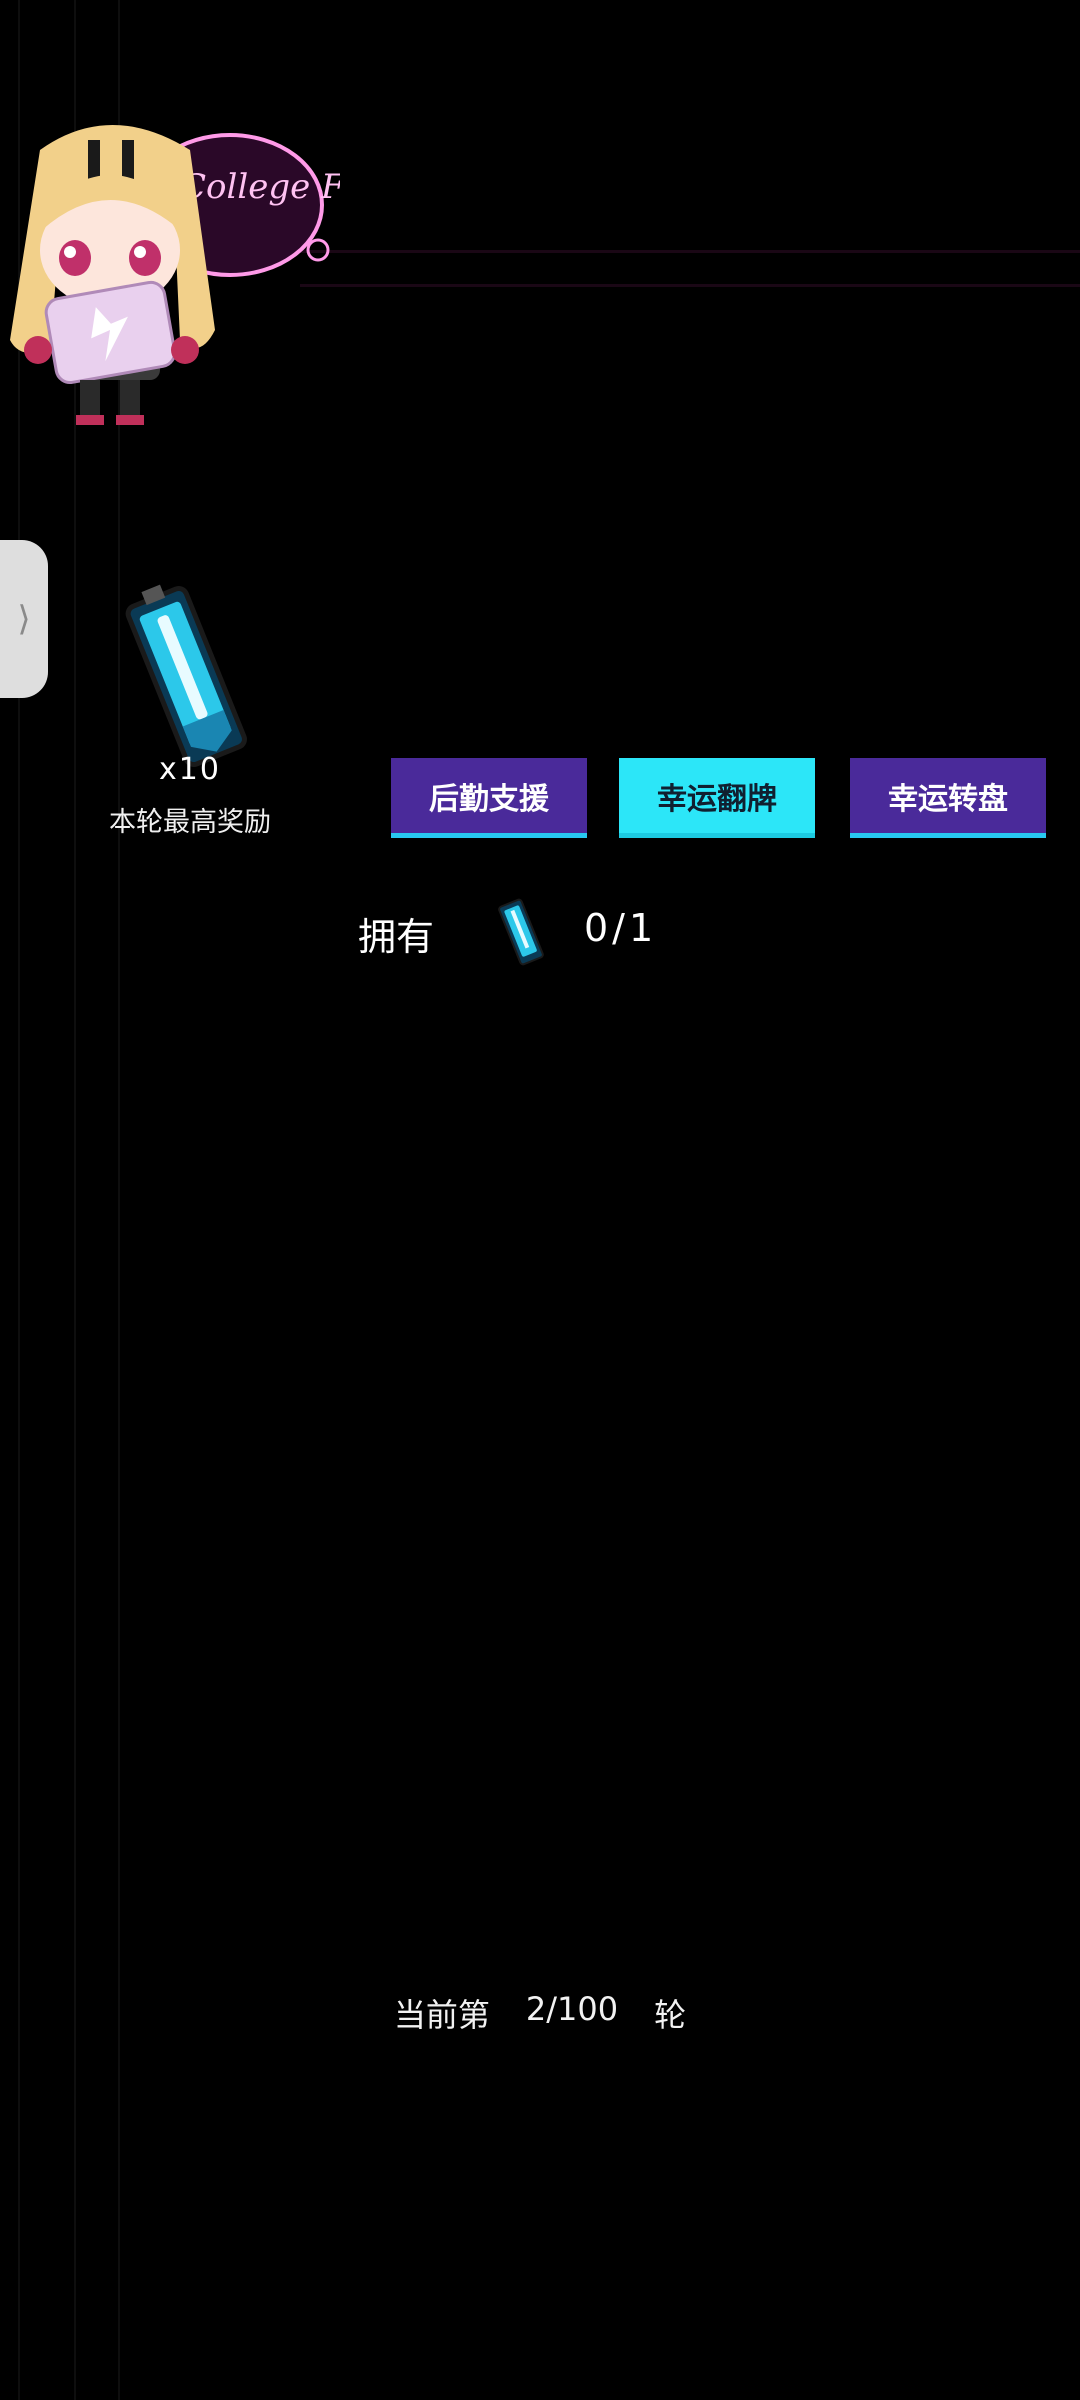 The height and width of the screenshot is (2400, 1080). What do you see at coordinates (441, 2015) in the screenshot?
I see `round-prefix: 当前第` at bounding box center [441, 2015].